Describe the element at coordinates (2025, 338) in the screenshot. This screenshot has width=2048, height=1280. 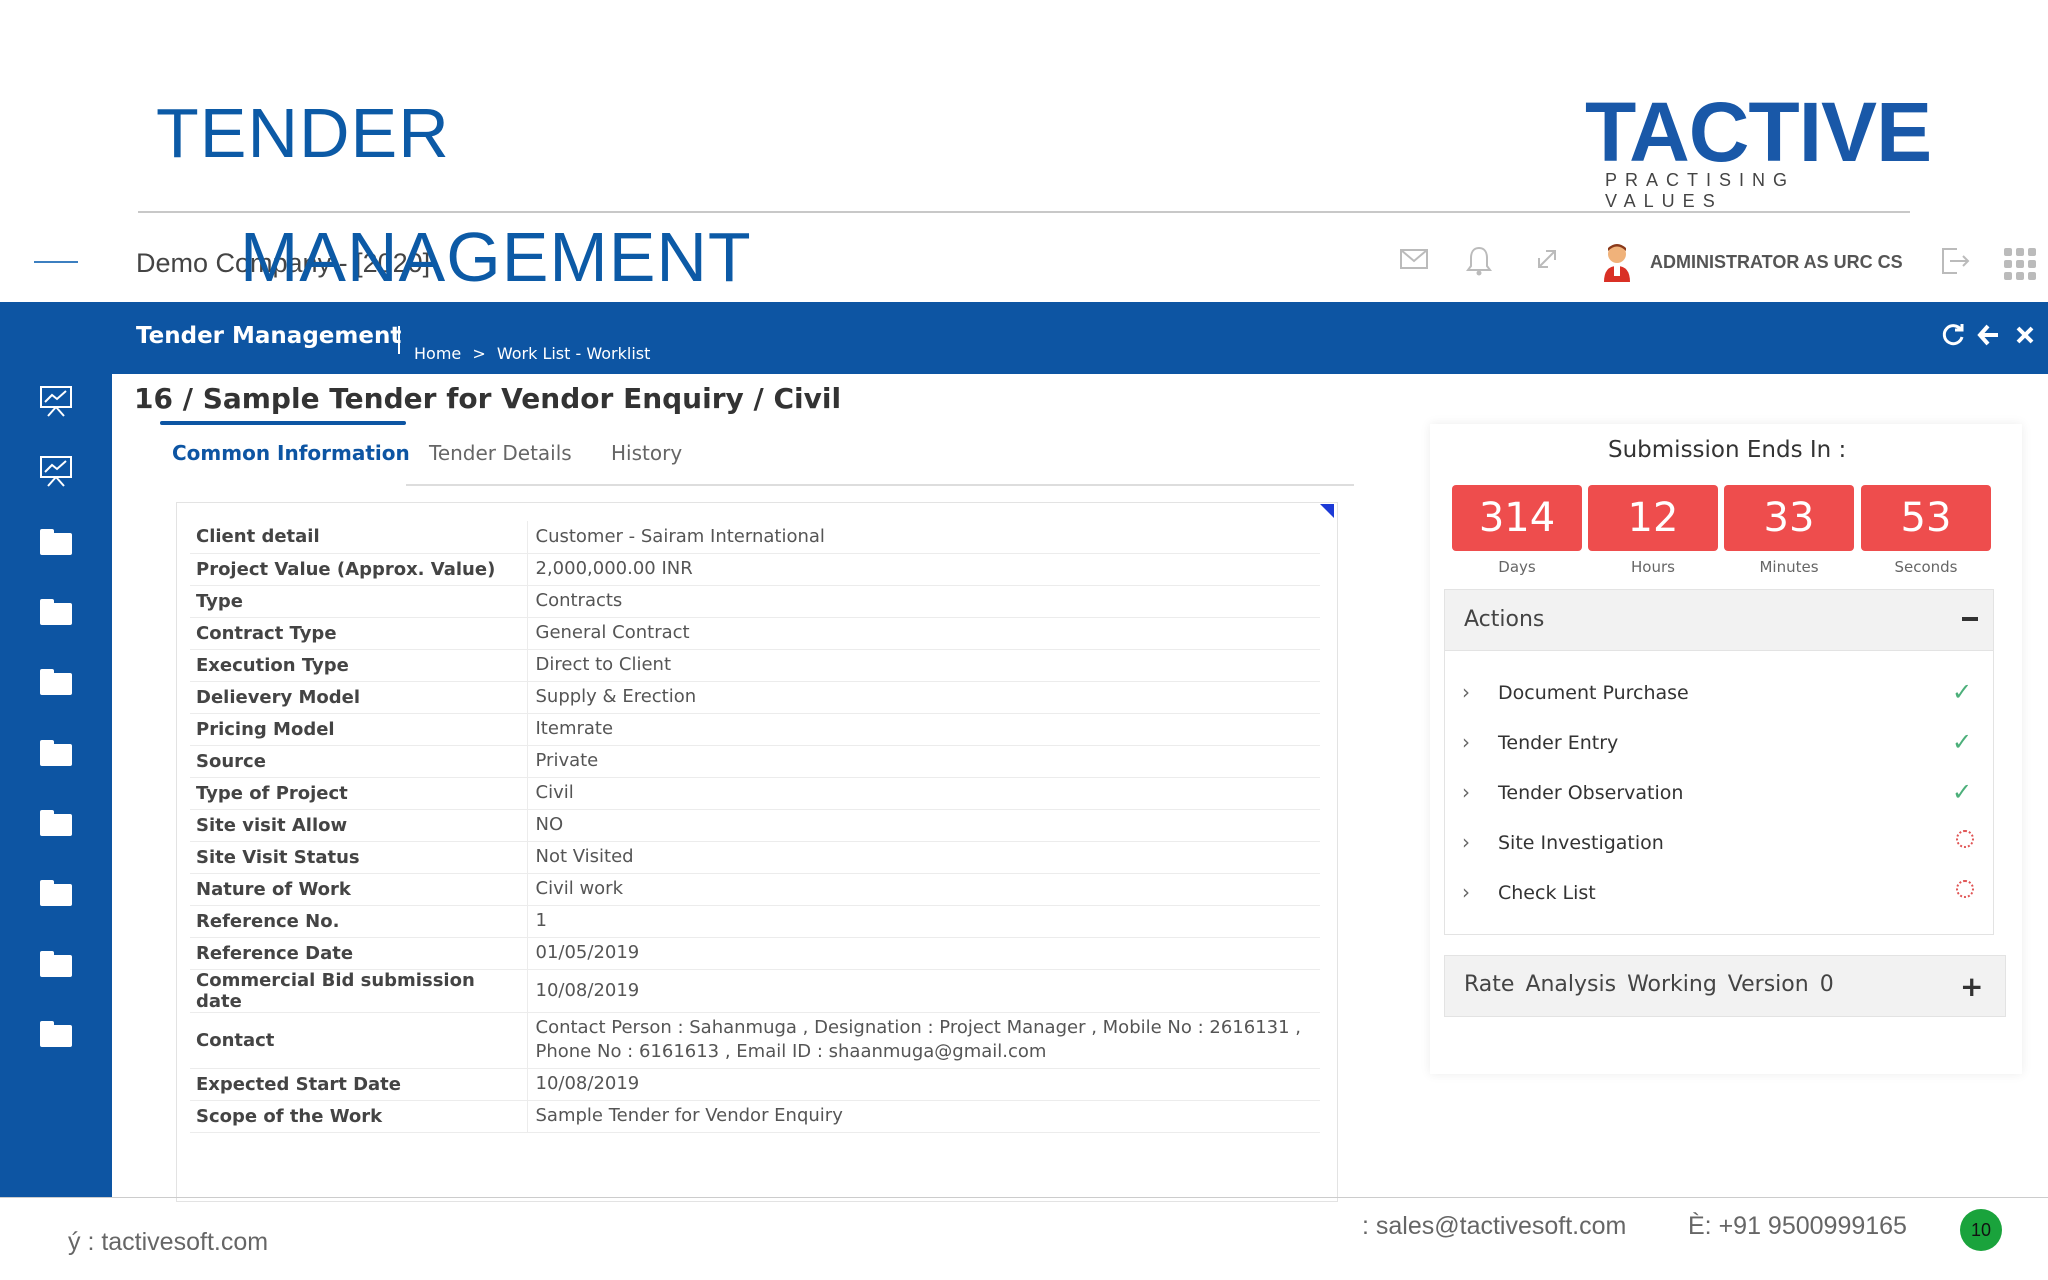
I see `close-icon` at that location.